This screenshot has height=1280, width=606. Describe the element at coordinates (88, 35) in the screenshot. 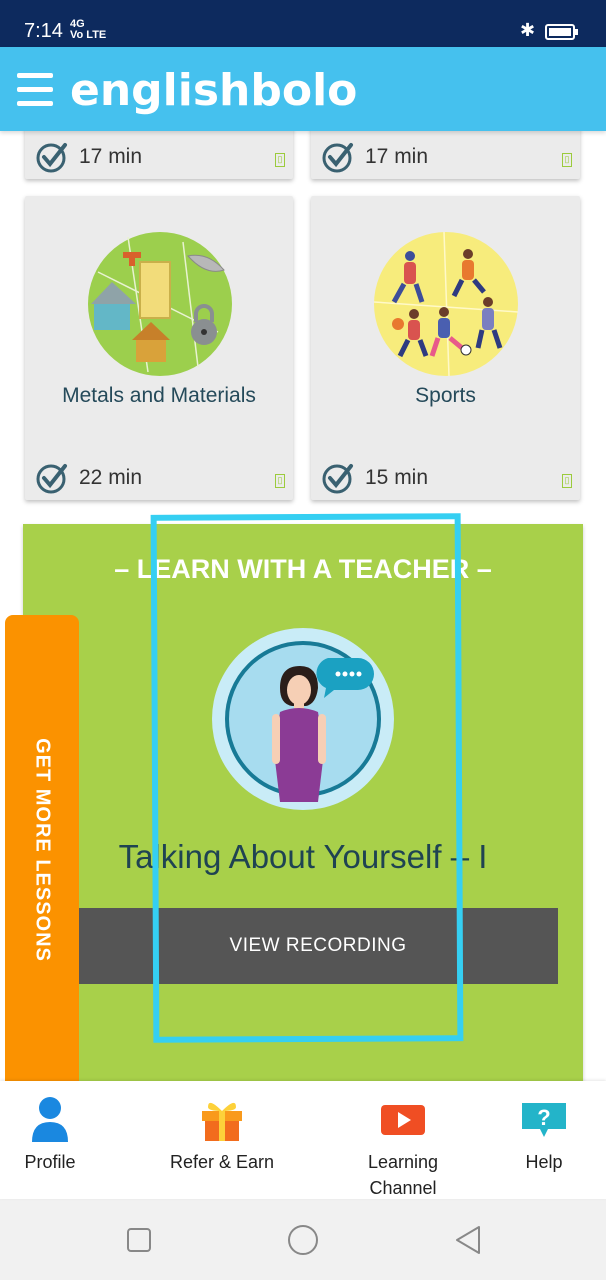

I see `volte-label: Vo LTE` at that location.